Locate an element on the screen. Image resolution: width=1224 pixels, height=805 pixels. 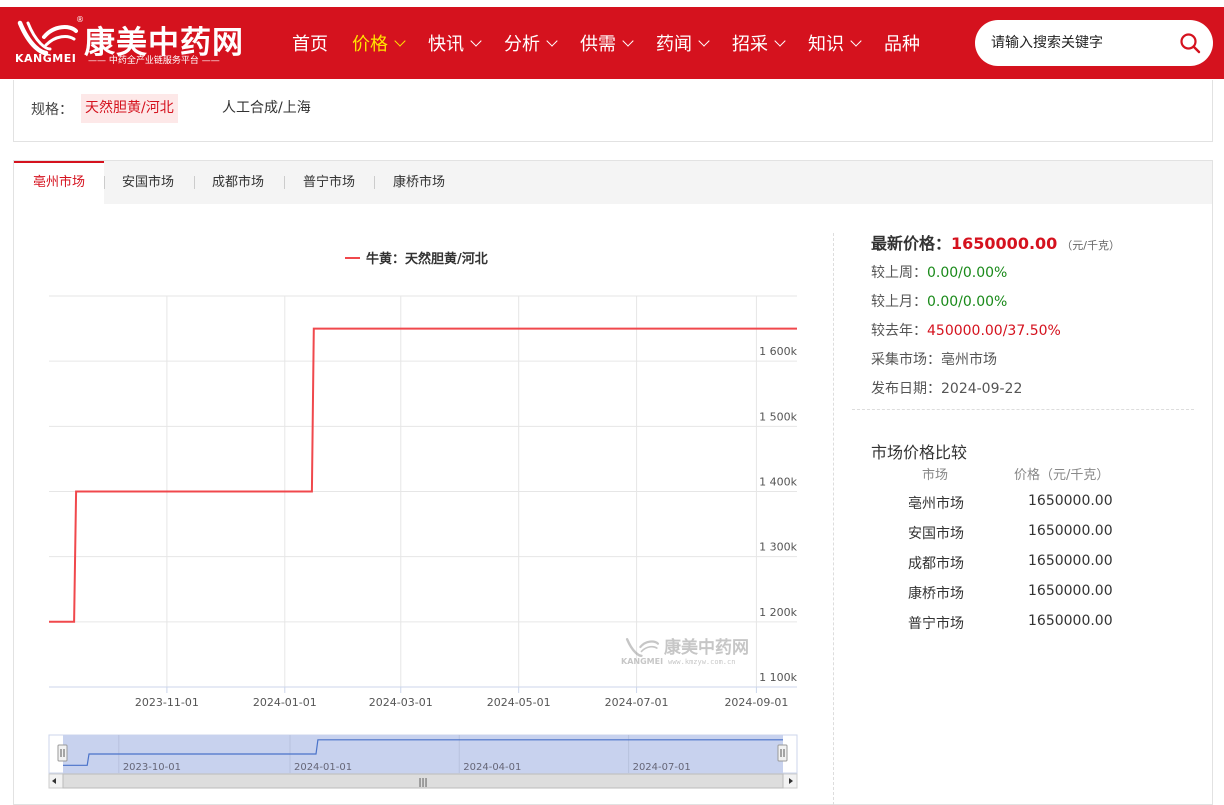
y-tick-label: 1 500k is located at coordinates (778, 416).